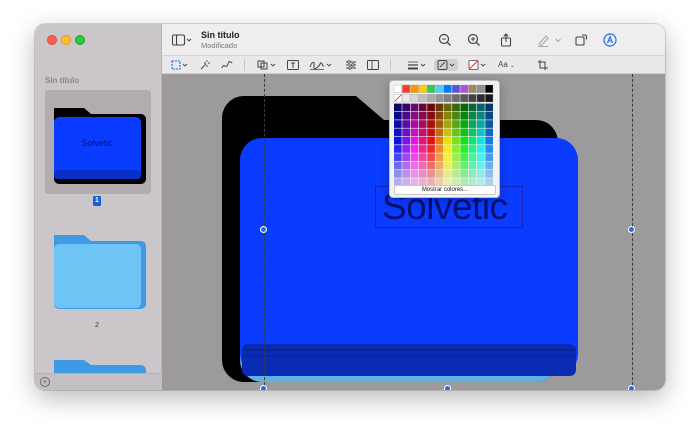 This screenshot has height=436, width=700. What do you see at coordinates (351, 65) in the screenshot?
I see `adjust-color-icon` at bounding box center [351, 65].